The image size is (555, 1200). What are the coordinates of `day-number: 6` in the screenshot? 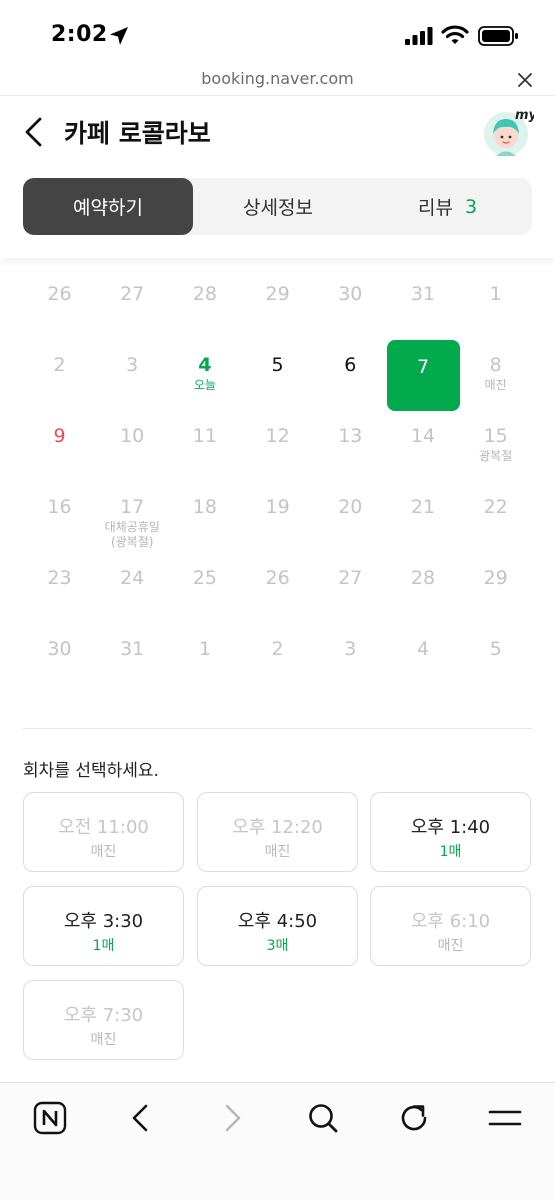 It's located at (350, 365).